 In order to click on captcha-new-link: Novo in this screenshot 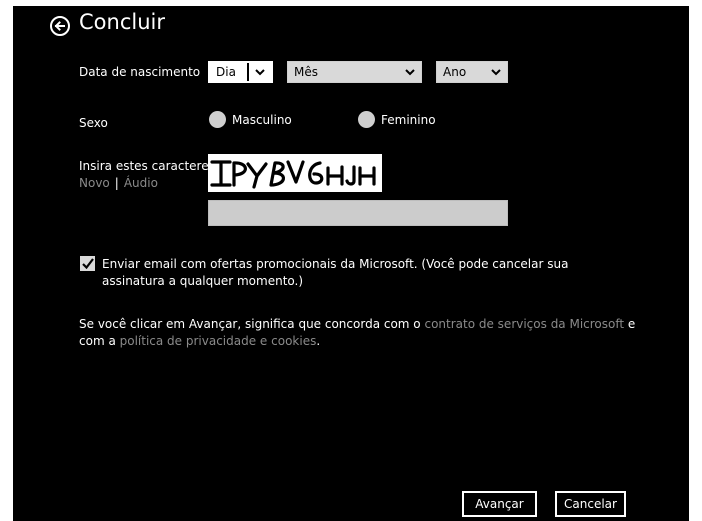, I will do `click(94, 183)`.